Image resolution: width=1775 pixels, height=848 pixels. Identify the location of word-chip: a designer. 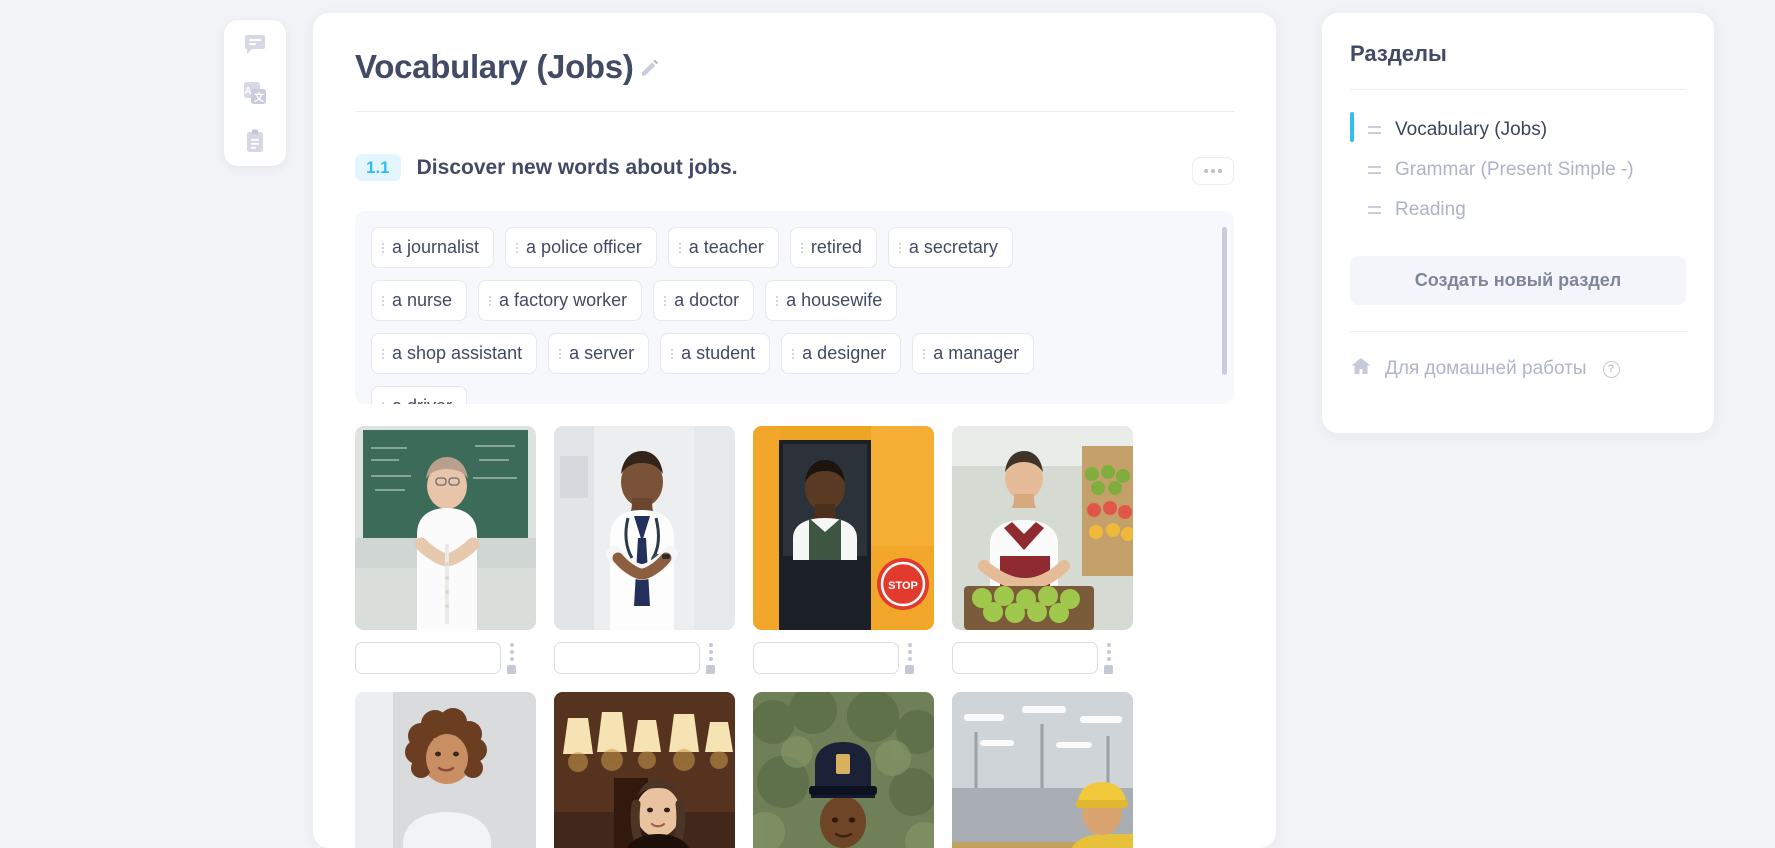
(841, 354).